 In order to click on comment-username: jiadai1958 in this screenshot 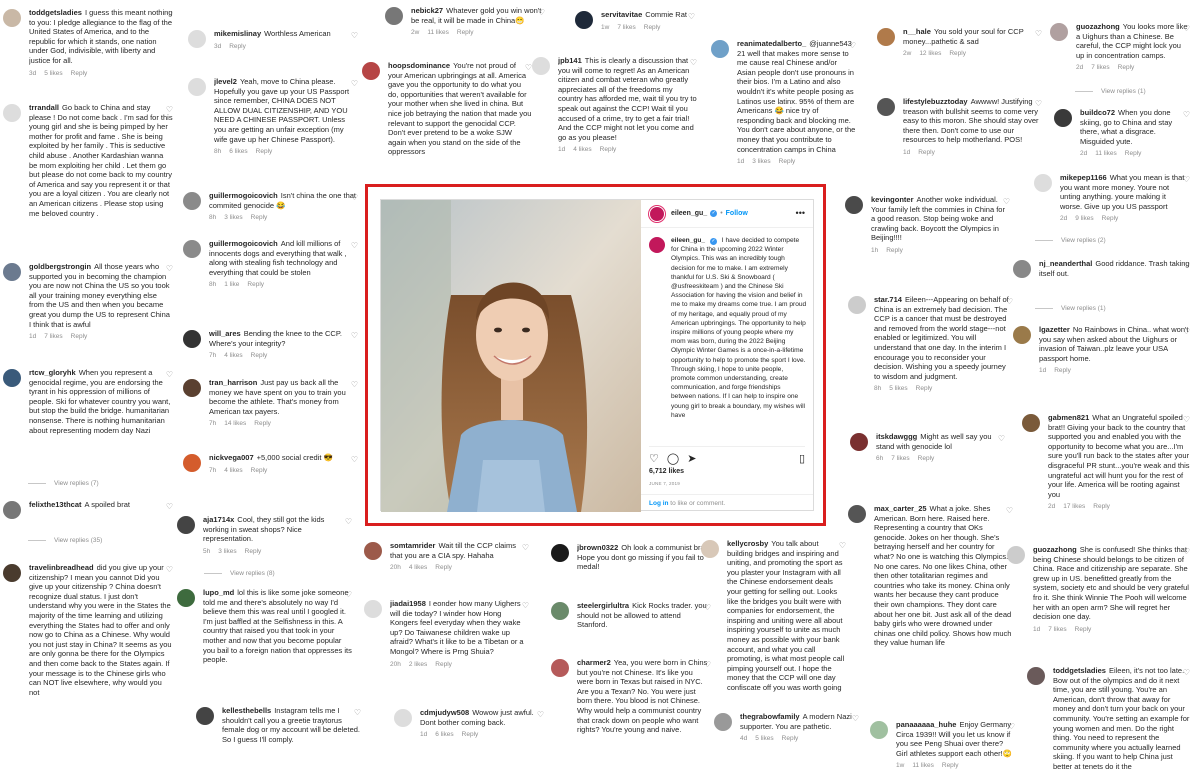, I will do `click(408, 603)`.